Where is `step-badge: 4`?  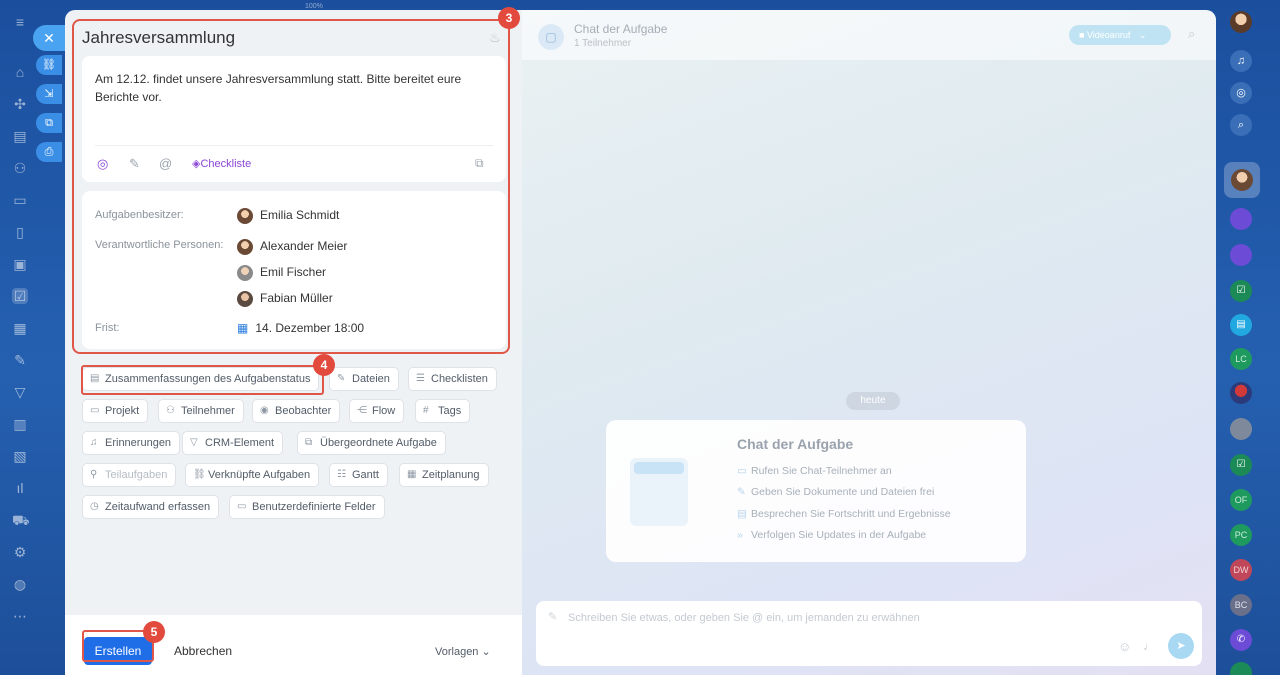 step-badge: 4 is located at coordinates (324, 365).